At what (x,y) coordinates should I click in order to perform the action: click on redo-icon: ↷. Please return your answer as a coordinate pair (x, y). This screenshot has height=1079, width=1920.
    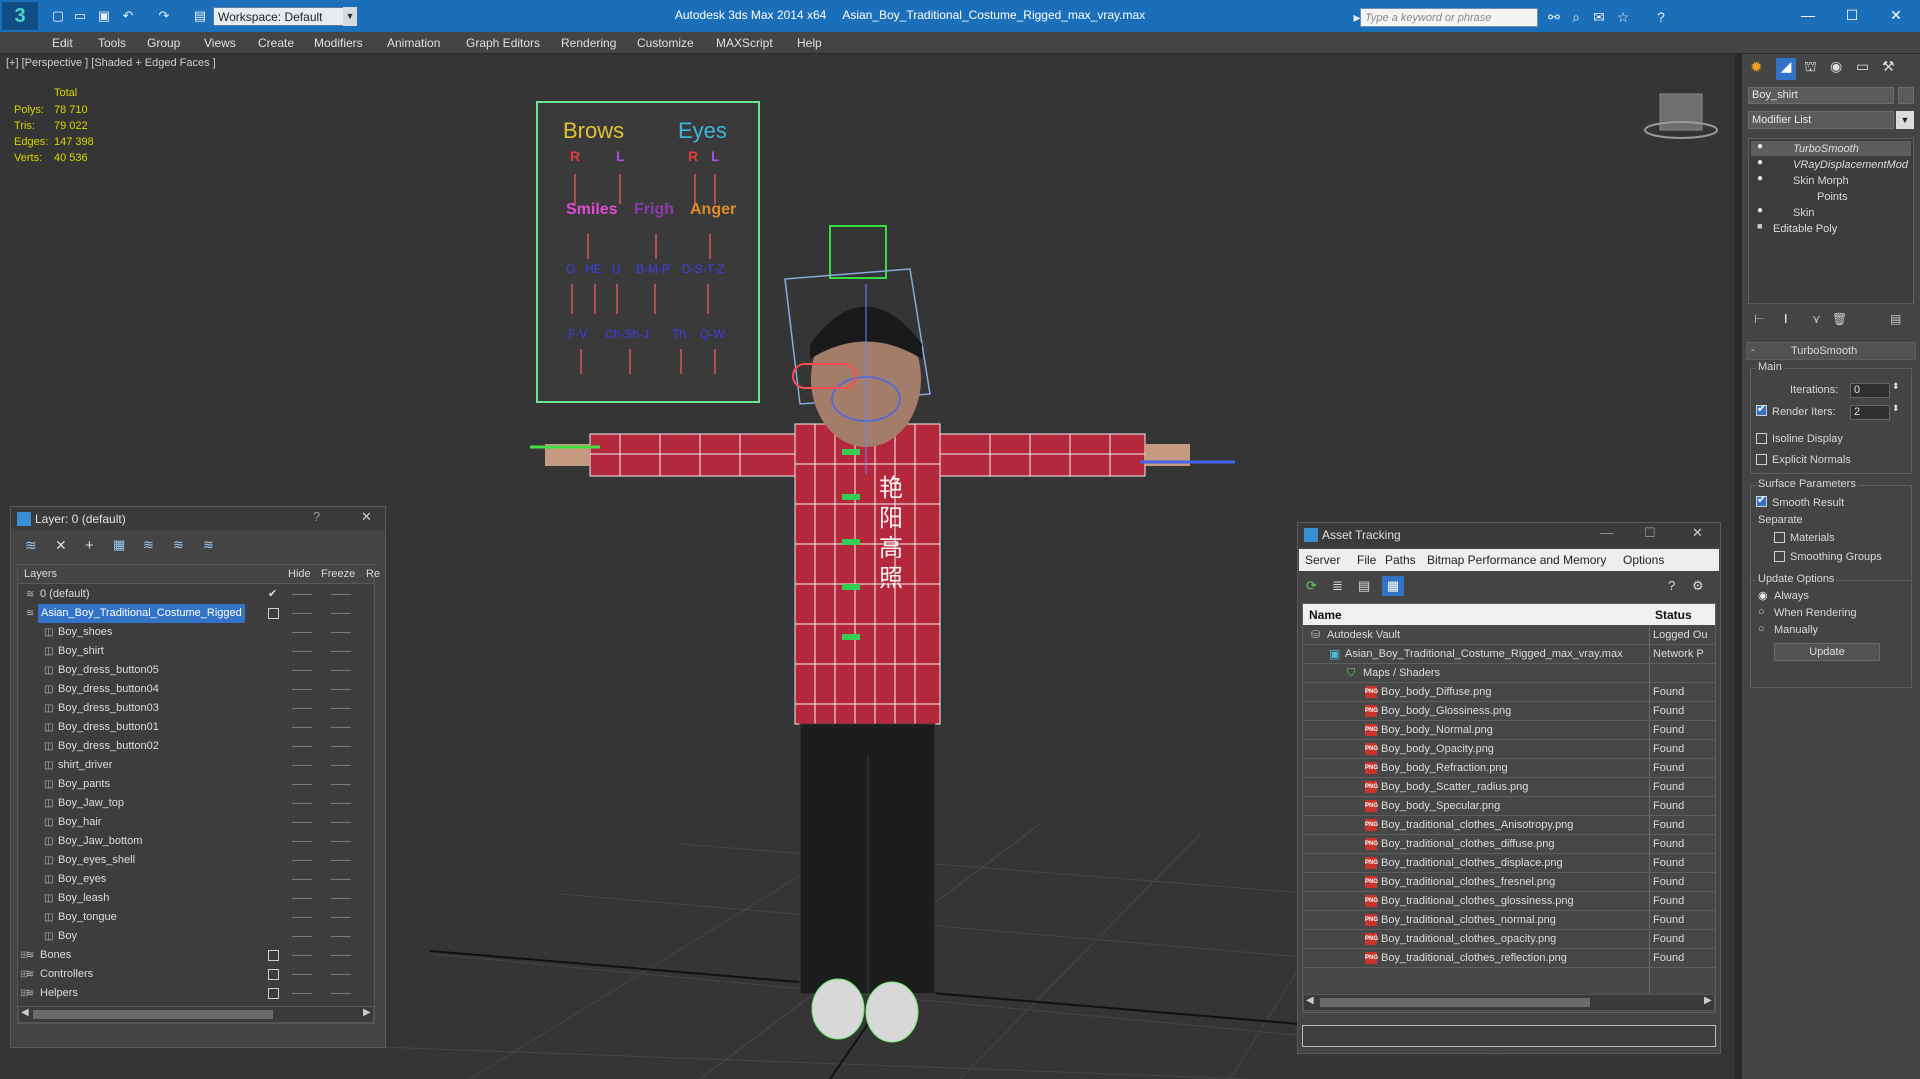
    Looking at the image, I should click on (164, 16).